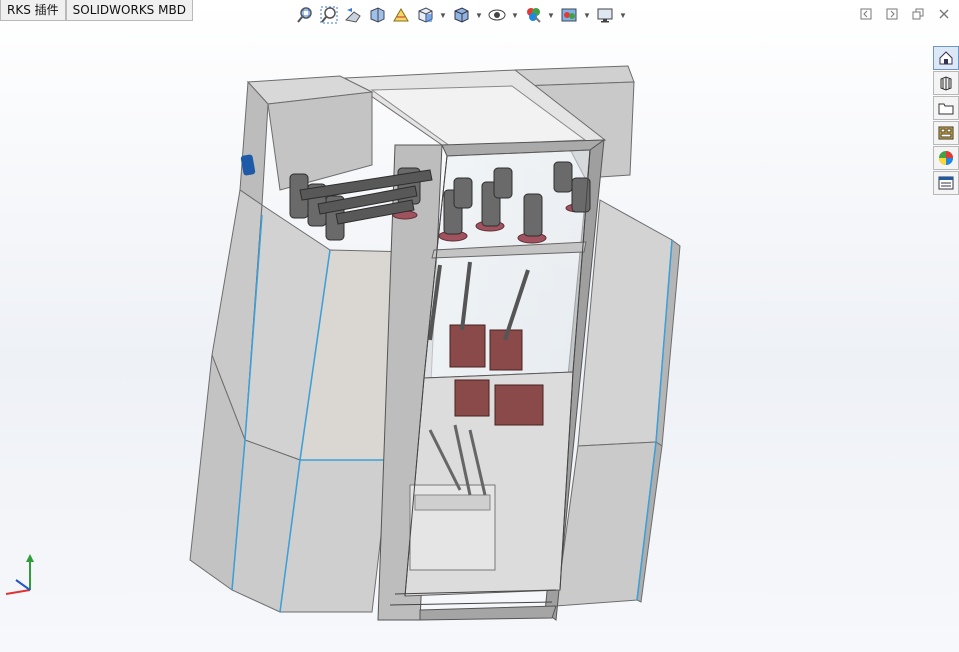 This screenshot has height=652, width=959. What do you see at coordinates (23, 585) in the screenshot?
I see `triad-z-axis` at bounding box center [23, 585].